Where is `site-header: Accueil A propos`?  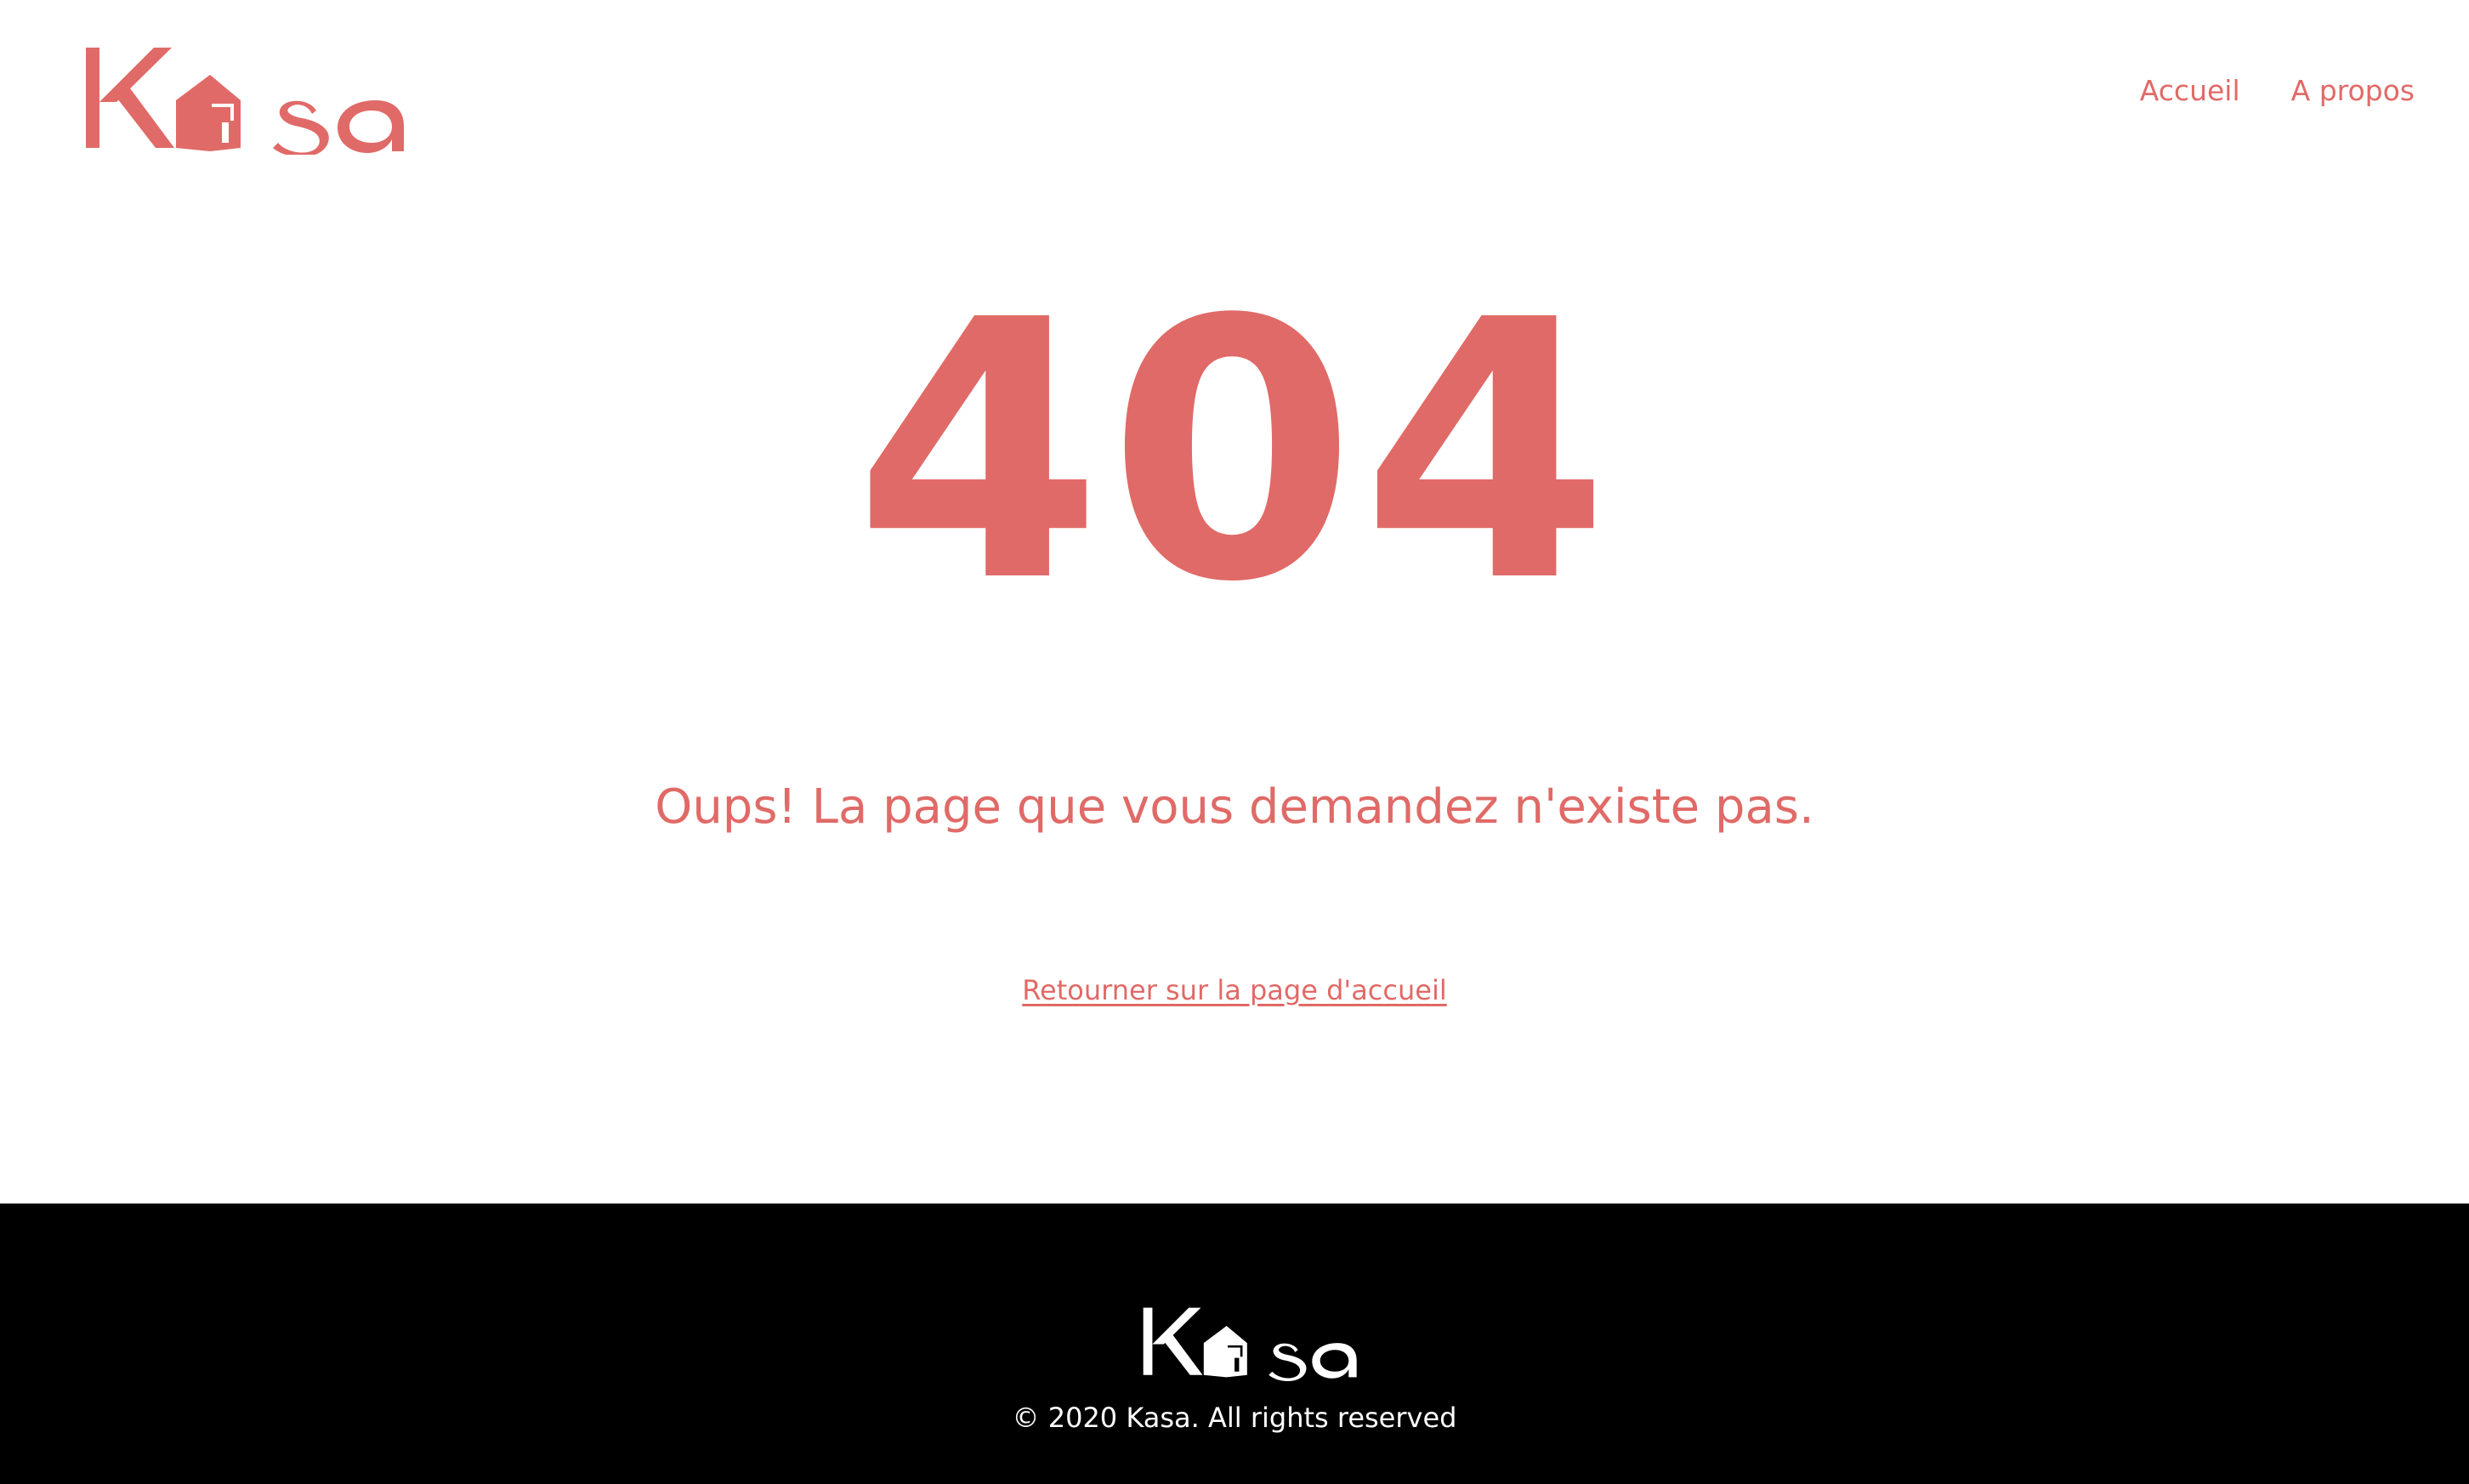
site-header: Accueil A propos is located at coordinates (1234, 97).